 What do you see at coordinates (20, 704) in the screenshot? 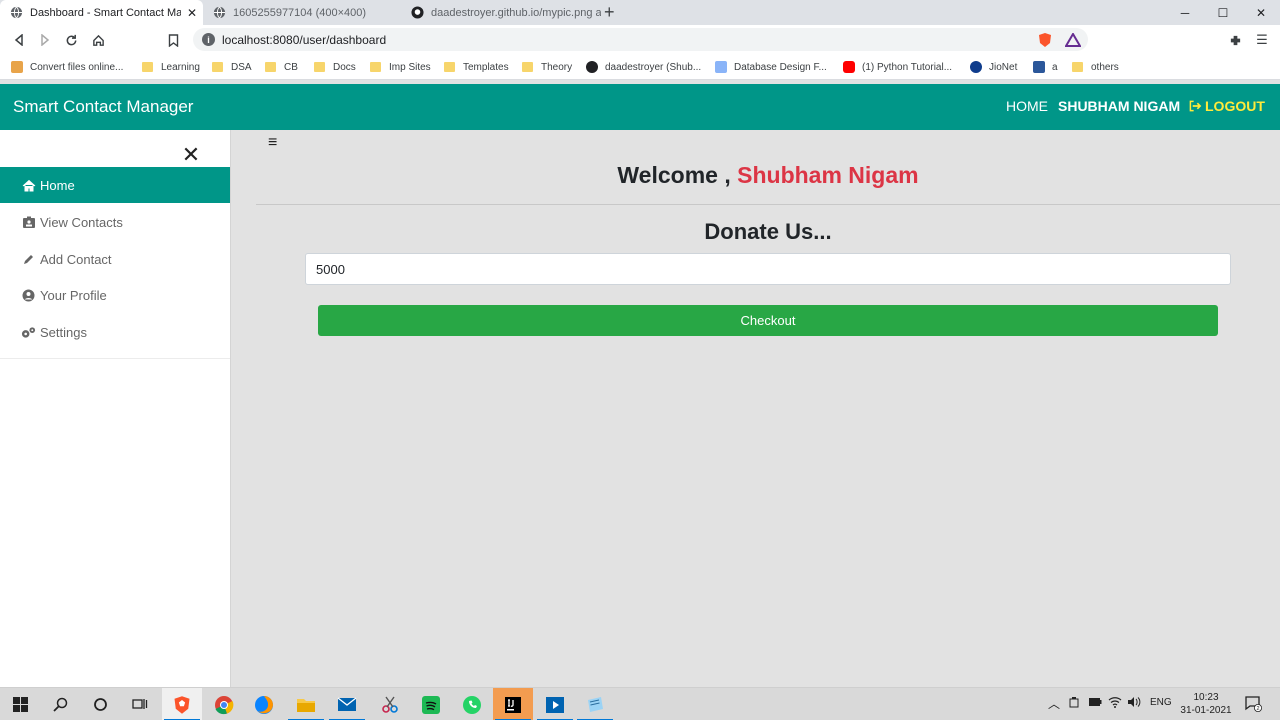
I see `windows-start-icon` at bounding box center [20, 704].